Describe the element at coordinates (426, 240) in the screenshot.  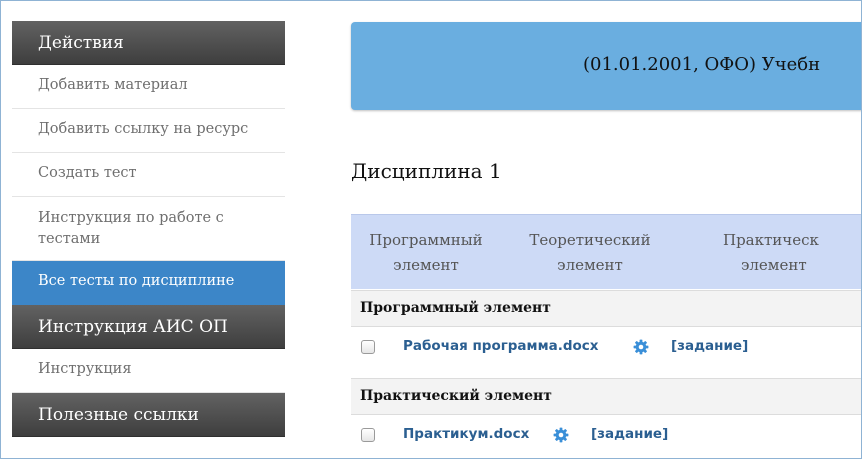
I see `column-header-line1: Программный` at that location.